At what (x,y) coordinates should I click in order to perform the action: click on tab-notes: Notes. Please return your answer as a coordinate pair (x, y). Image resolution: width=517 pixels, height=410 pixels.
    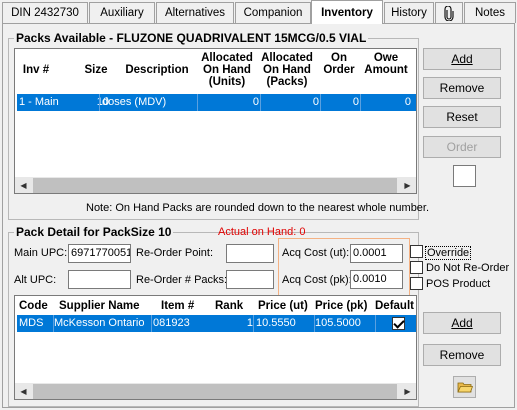
    Looking at the image, I should click on (490, 12).